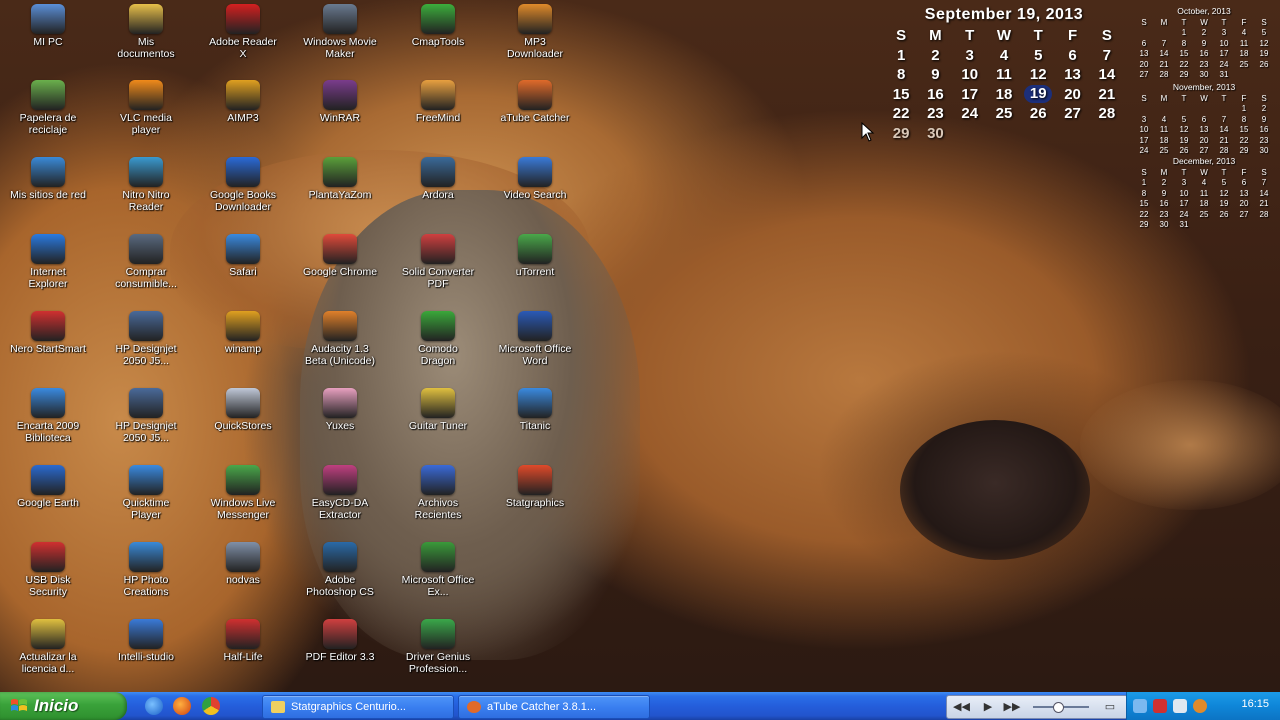  What do you see at coordinates (243, 410) in the screenshot?
I see `desktop-icon-quickstores: QuickStores` at bounding box center [243, 410].